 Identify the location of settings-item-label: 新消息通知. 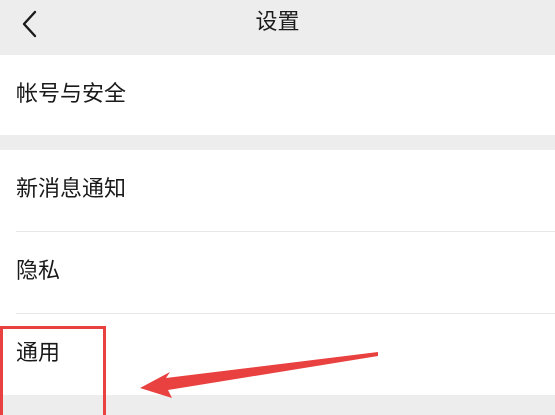
(71, 189).